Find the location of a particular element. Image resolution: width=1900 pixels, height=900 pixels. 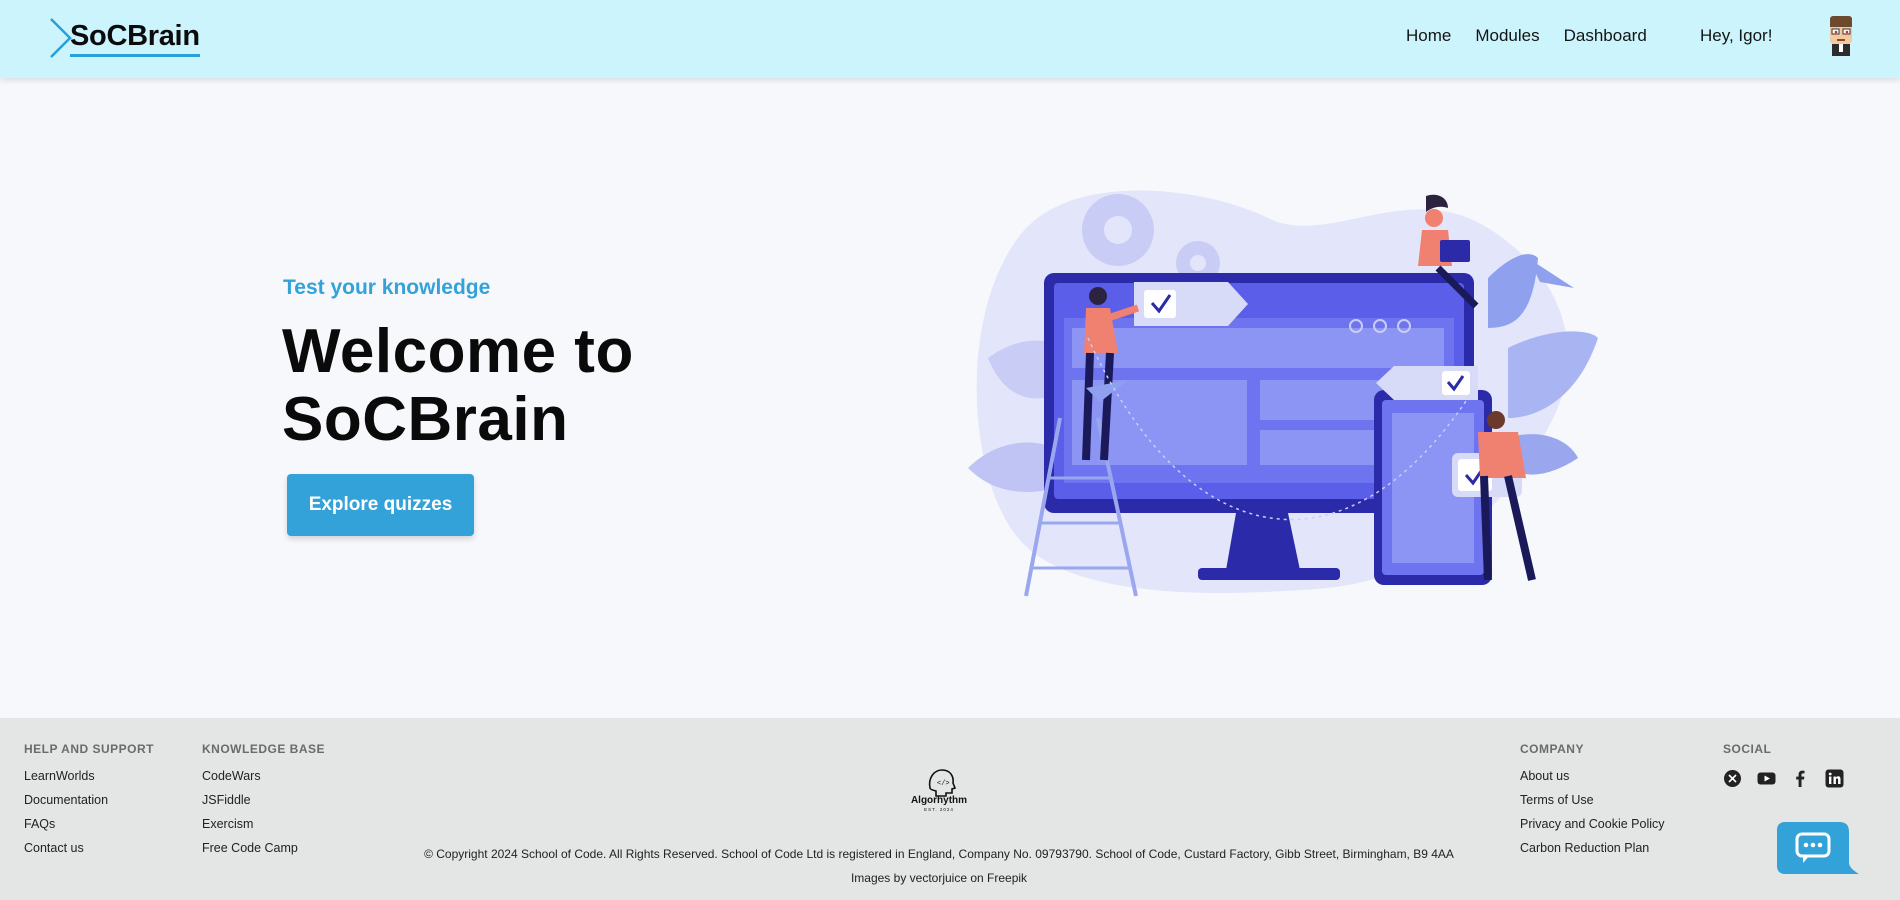

social-icons is located at coordinates (1783, 778).